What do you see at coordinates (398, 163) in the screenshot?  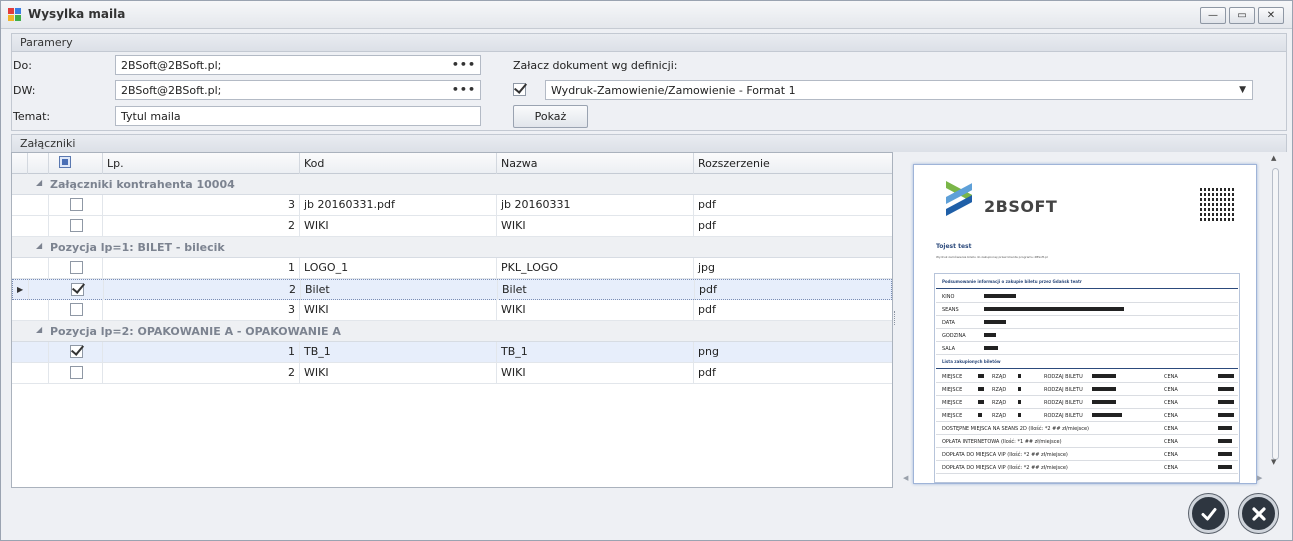 I see `column-kod: Kod` at bounding box center [398, 163].